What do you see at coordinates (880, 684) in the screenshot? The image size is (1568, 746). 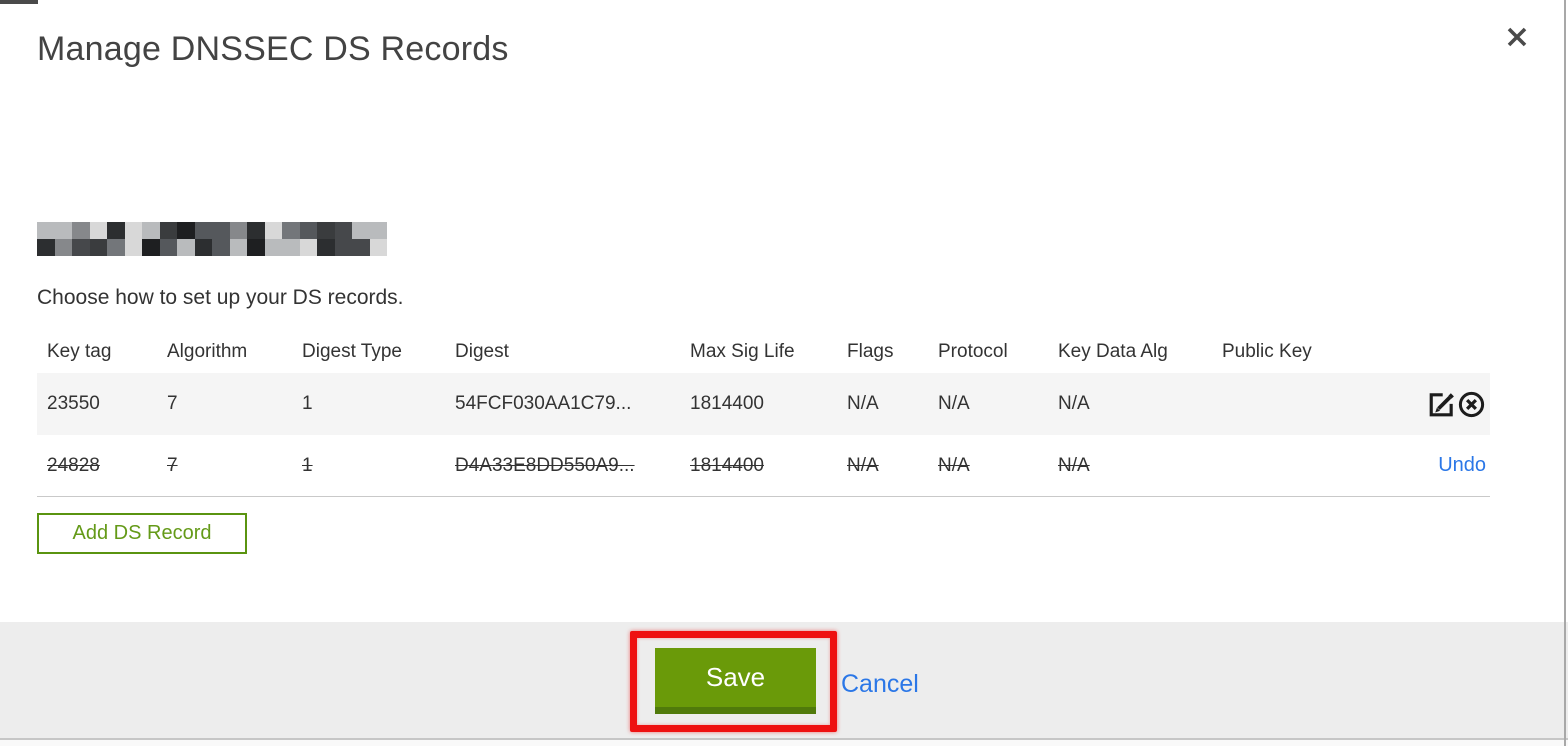 I see `cancel-link: Cancel` at bounding box center [880, 684].